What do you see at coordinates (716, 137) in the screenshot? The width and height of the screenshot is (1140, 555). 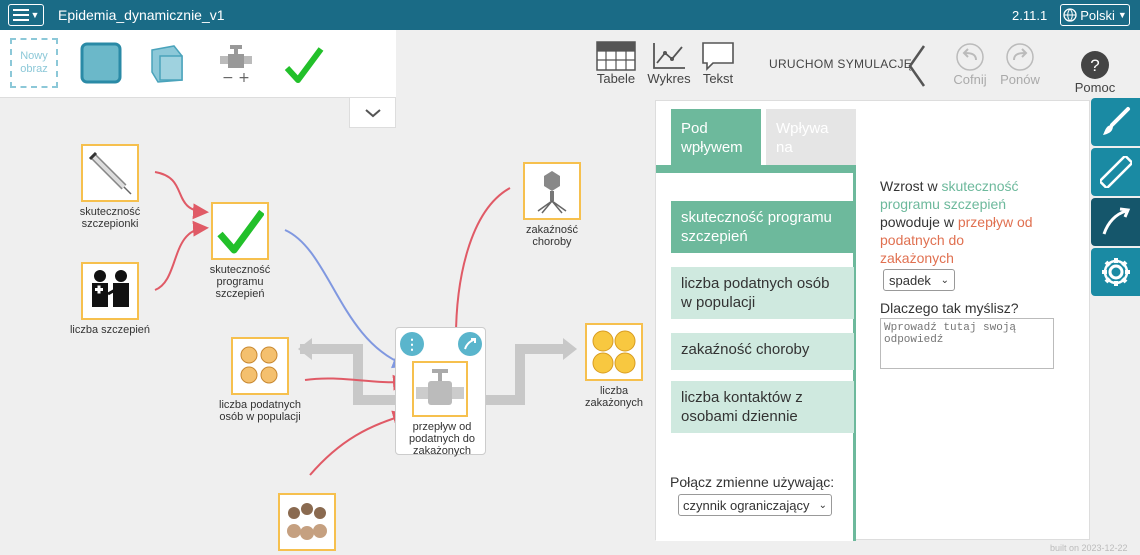 I see `tab-influenced-by: Pod wpływem` at bounding box center [716, 137].